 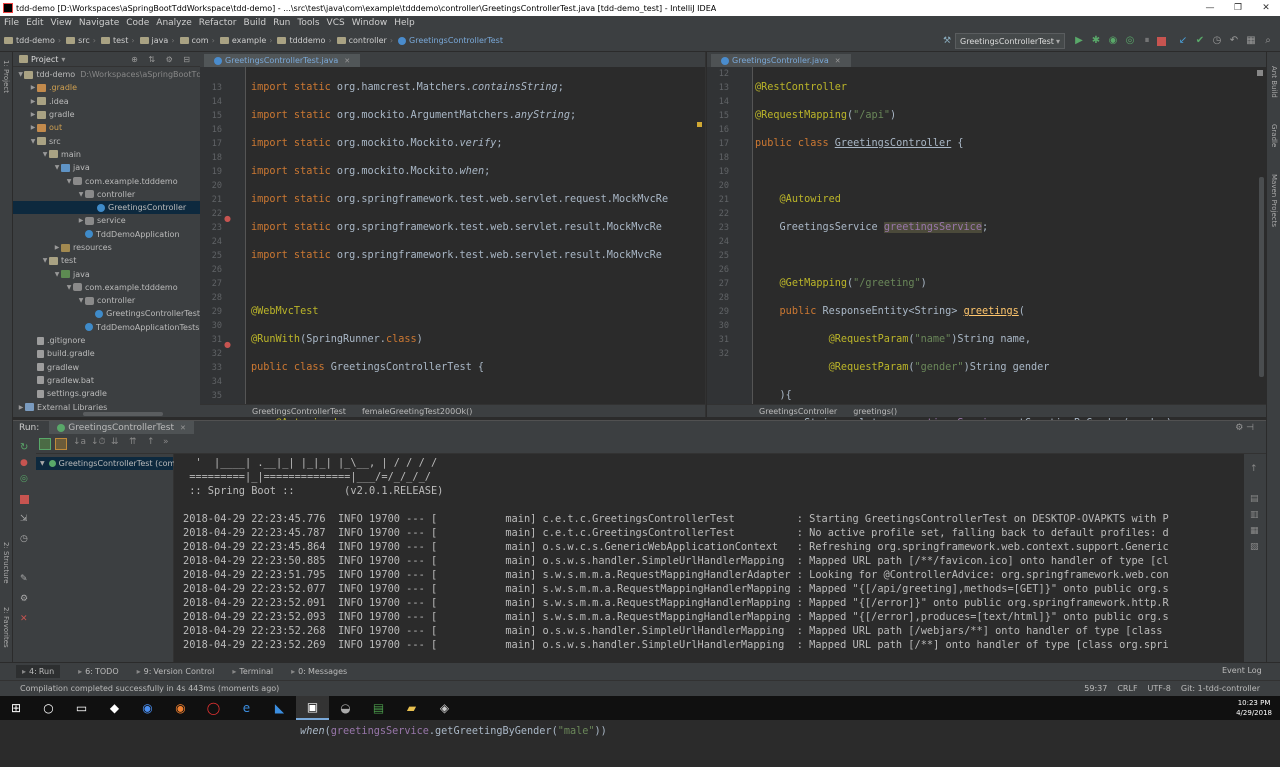 I want to click on test-result-item: ▼ GreetingsControllerTest (com.e, so click(x=109, y=464).